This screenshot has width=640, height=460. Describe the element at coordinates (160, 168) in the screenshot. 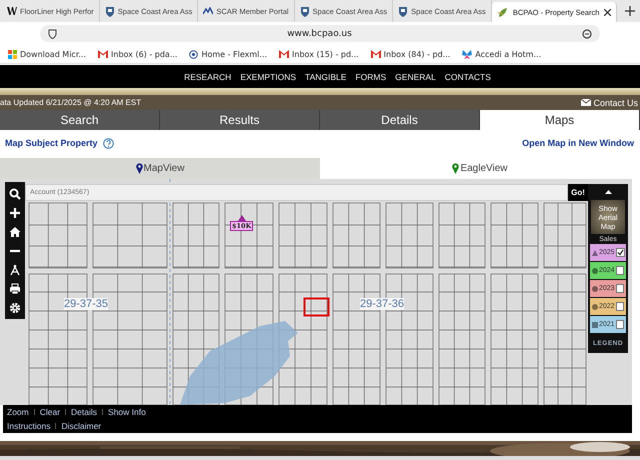

I see `view-tab: MapView` at that location.